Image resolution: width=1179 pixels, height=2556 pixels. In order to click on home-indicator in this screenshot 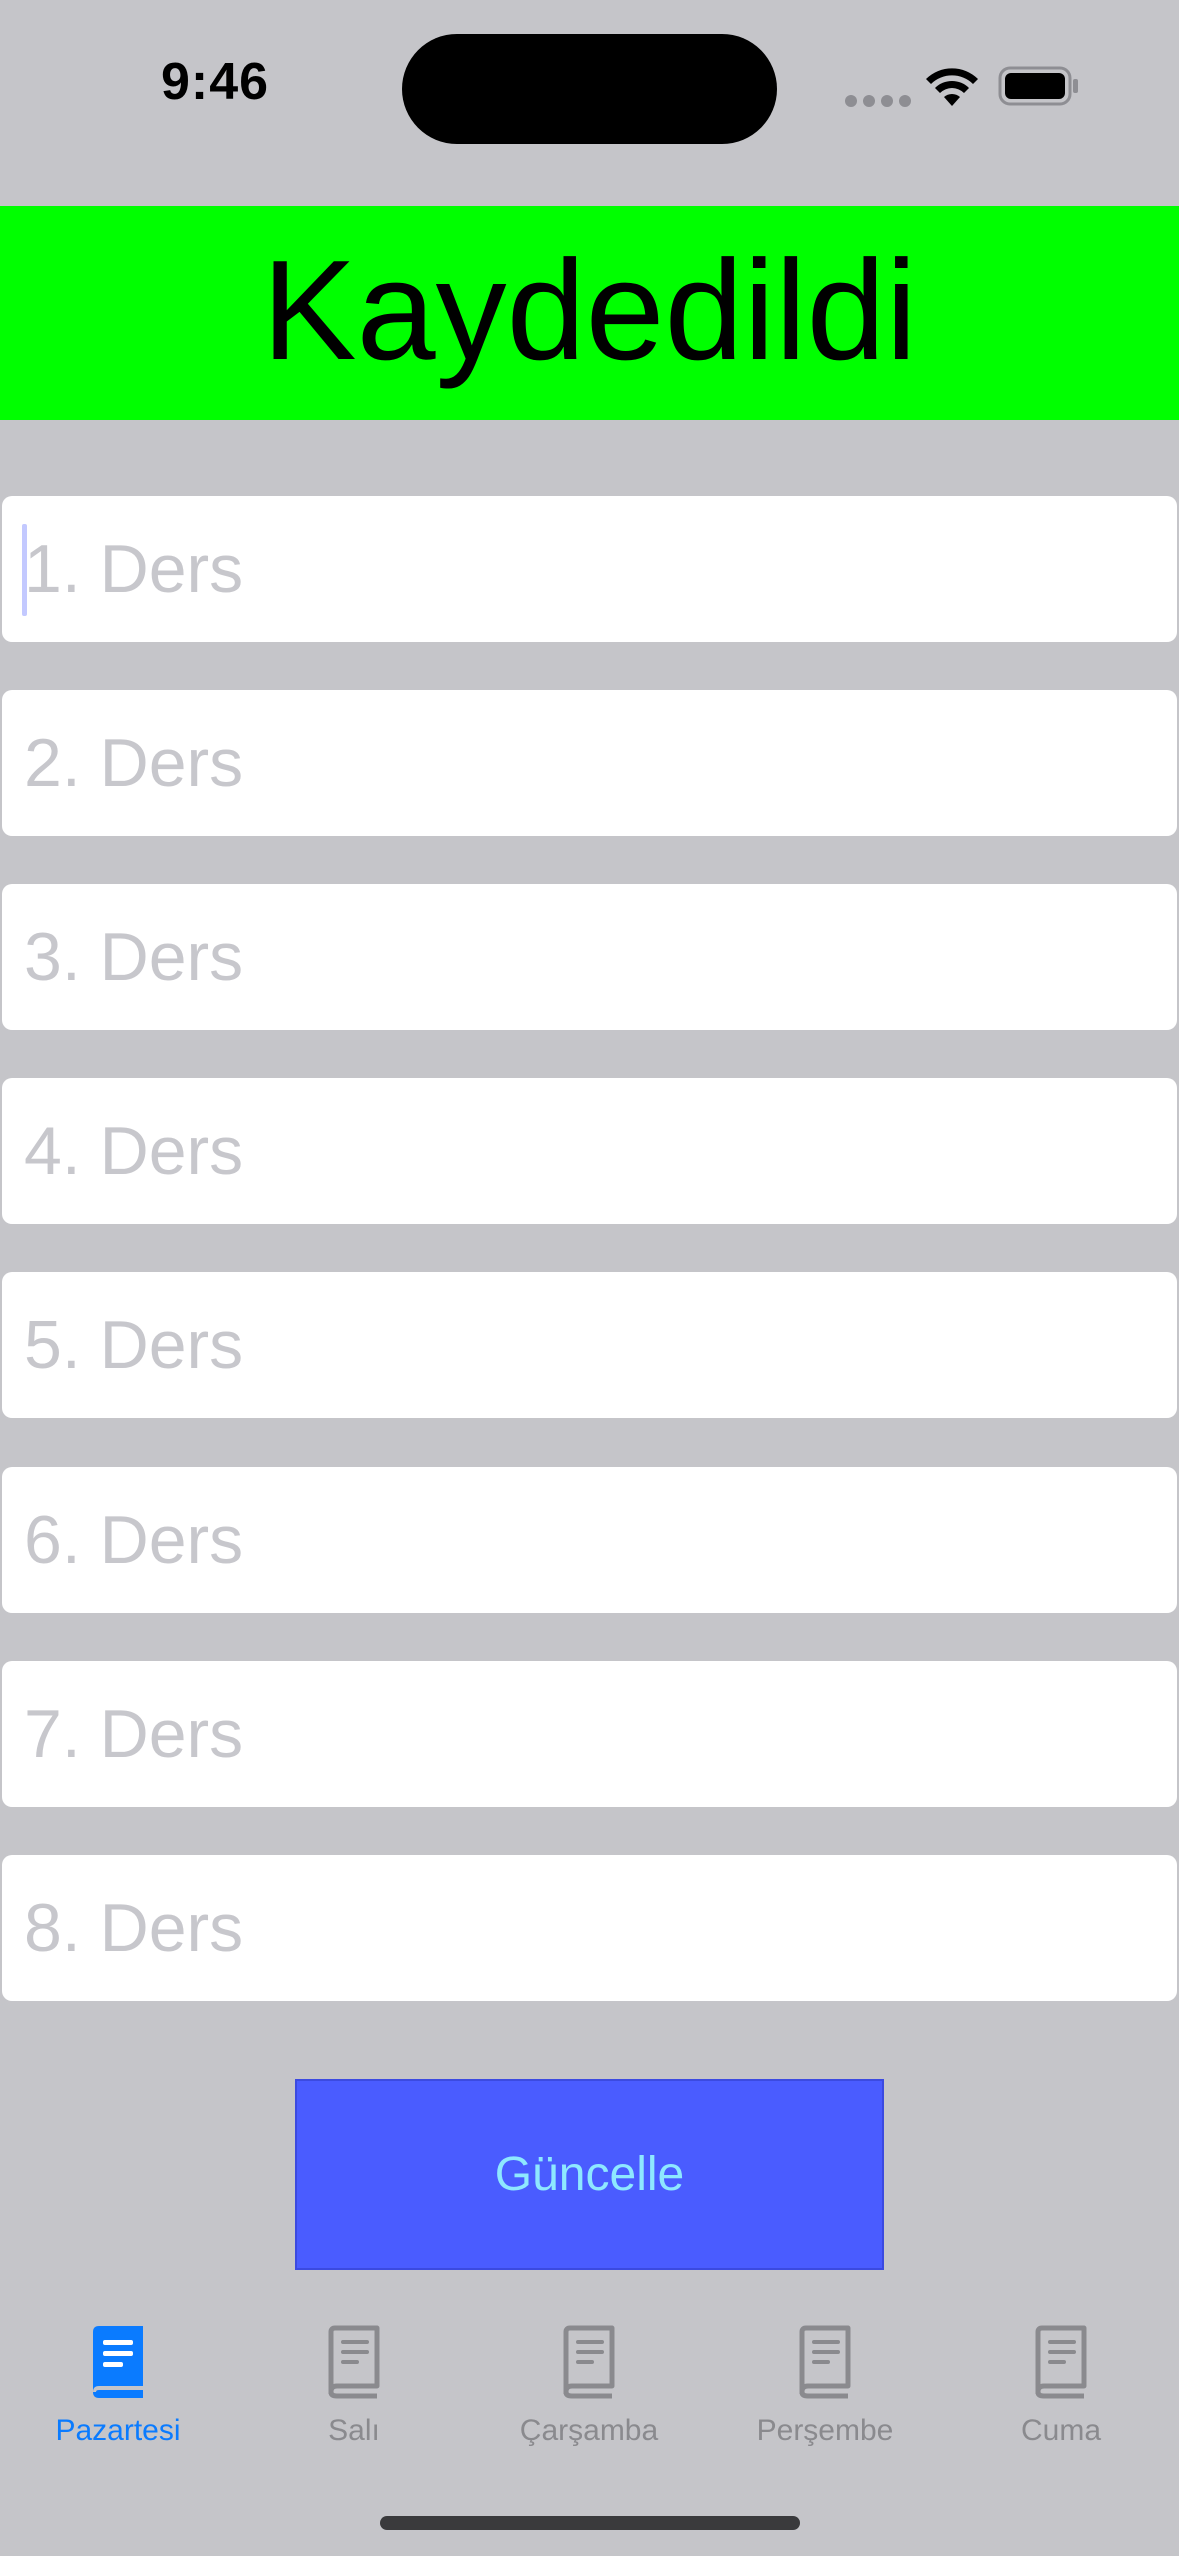, I will do `click(590, 2523)`.